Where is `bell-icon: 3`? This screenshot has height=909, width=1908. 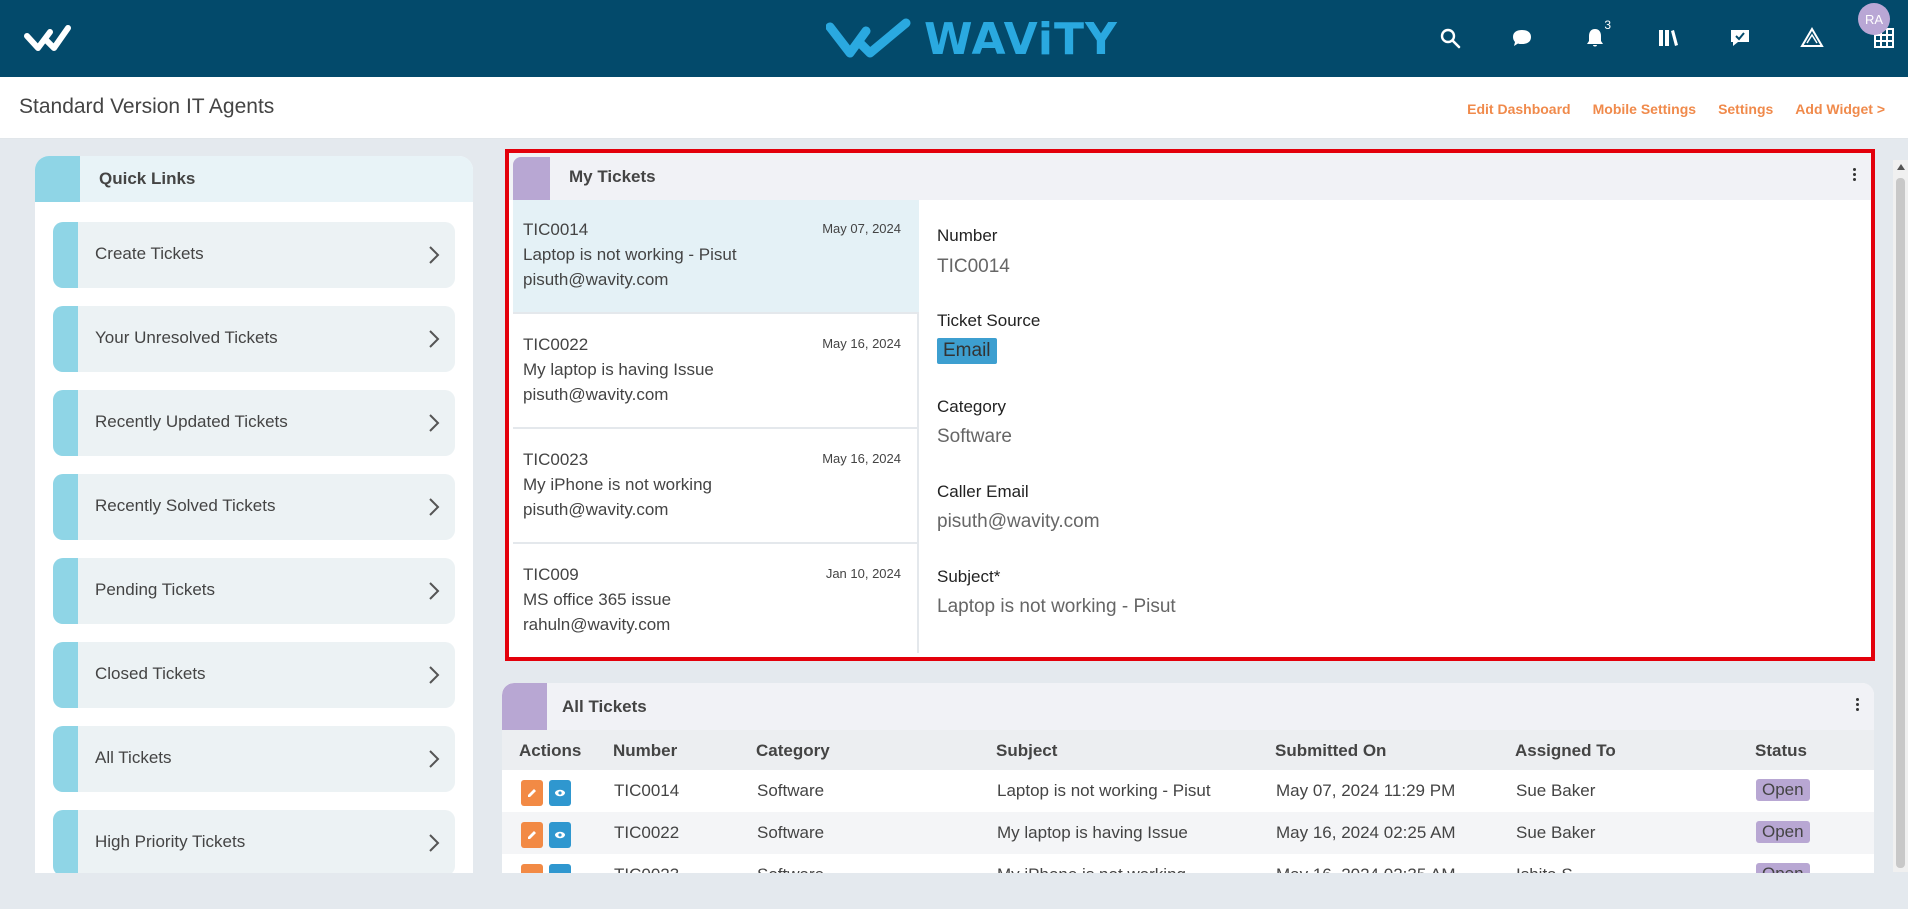 bell-icon: 3 is located at coordinates (1595, 37).